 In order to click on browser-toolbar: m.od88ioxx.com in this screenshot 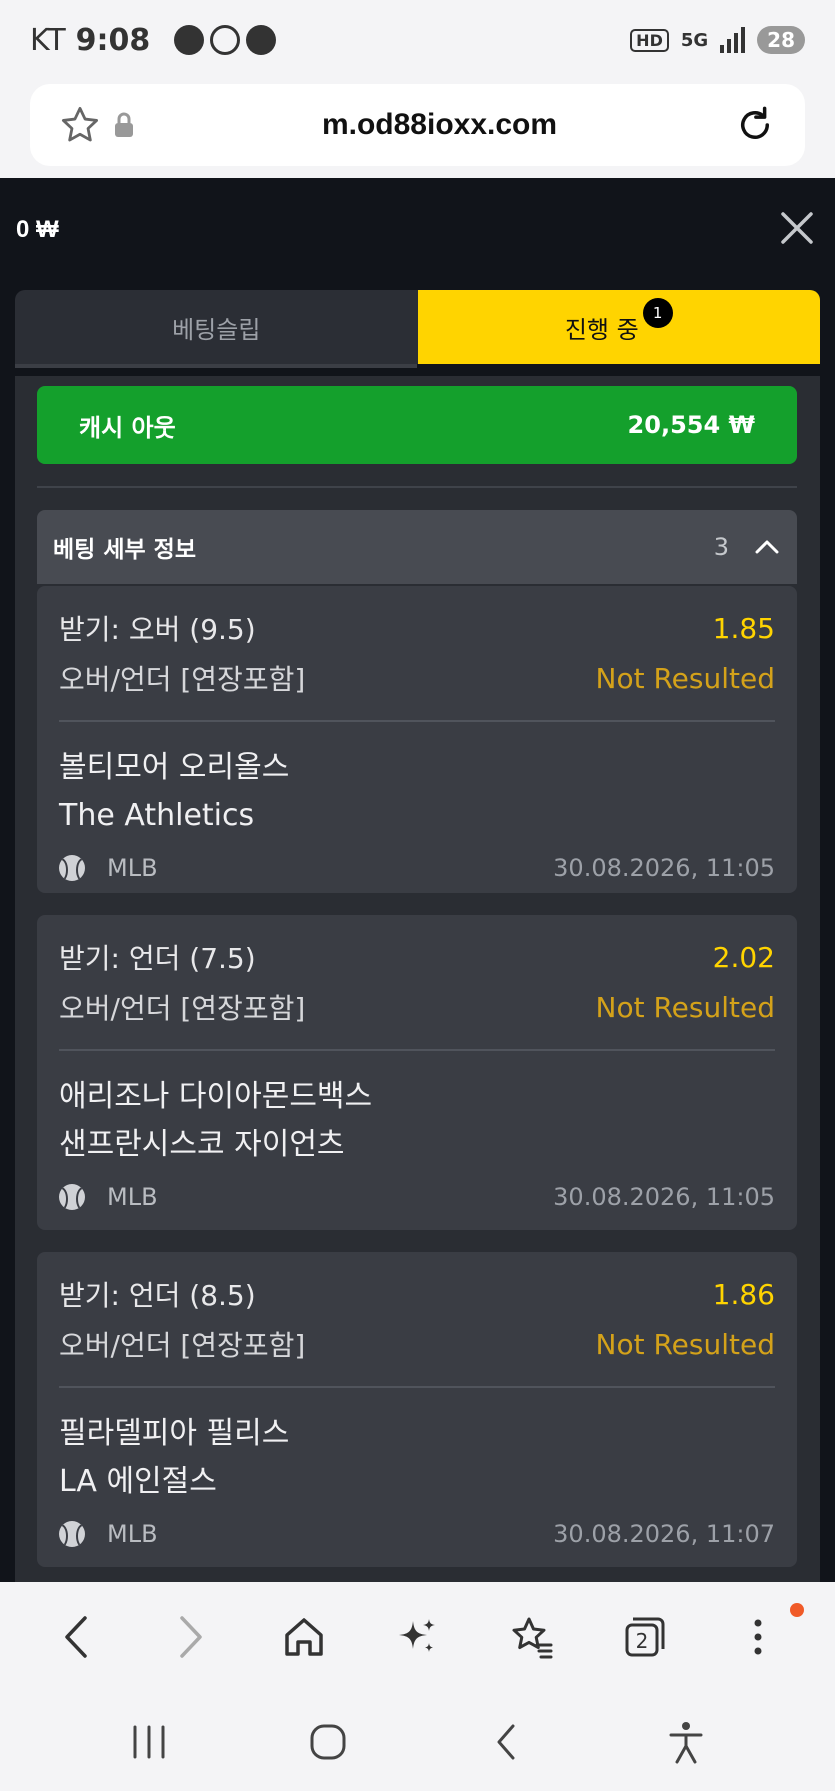, I will do `click(417, 129)`.